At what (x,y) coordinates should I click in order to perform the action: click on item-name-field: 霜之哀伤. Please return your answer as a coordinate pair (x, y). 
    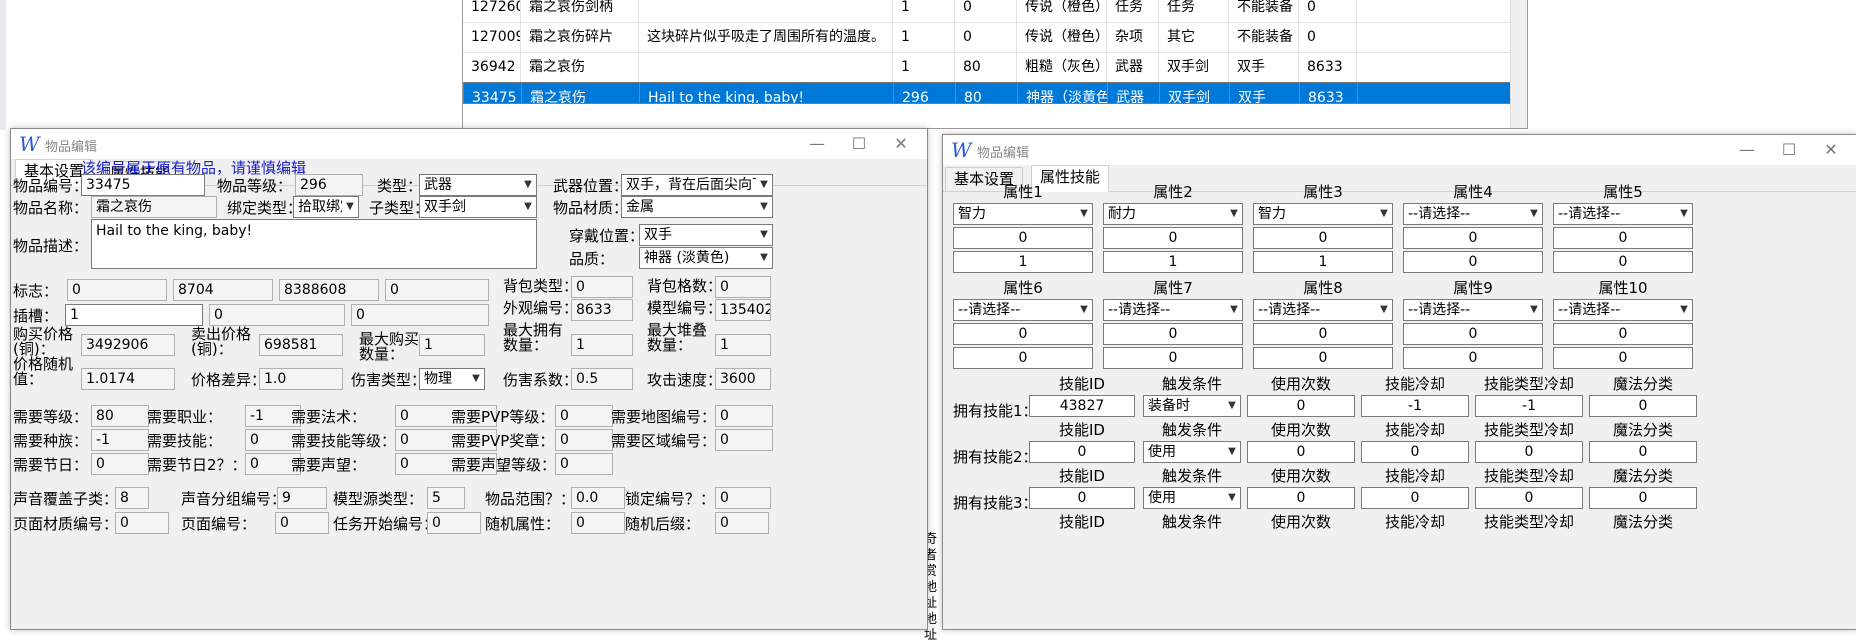
    Looking at the image, I should click on (154, 207).